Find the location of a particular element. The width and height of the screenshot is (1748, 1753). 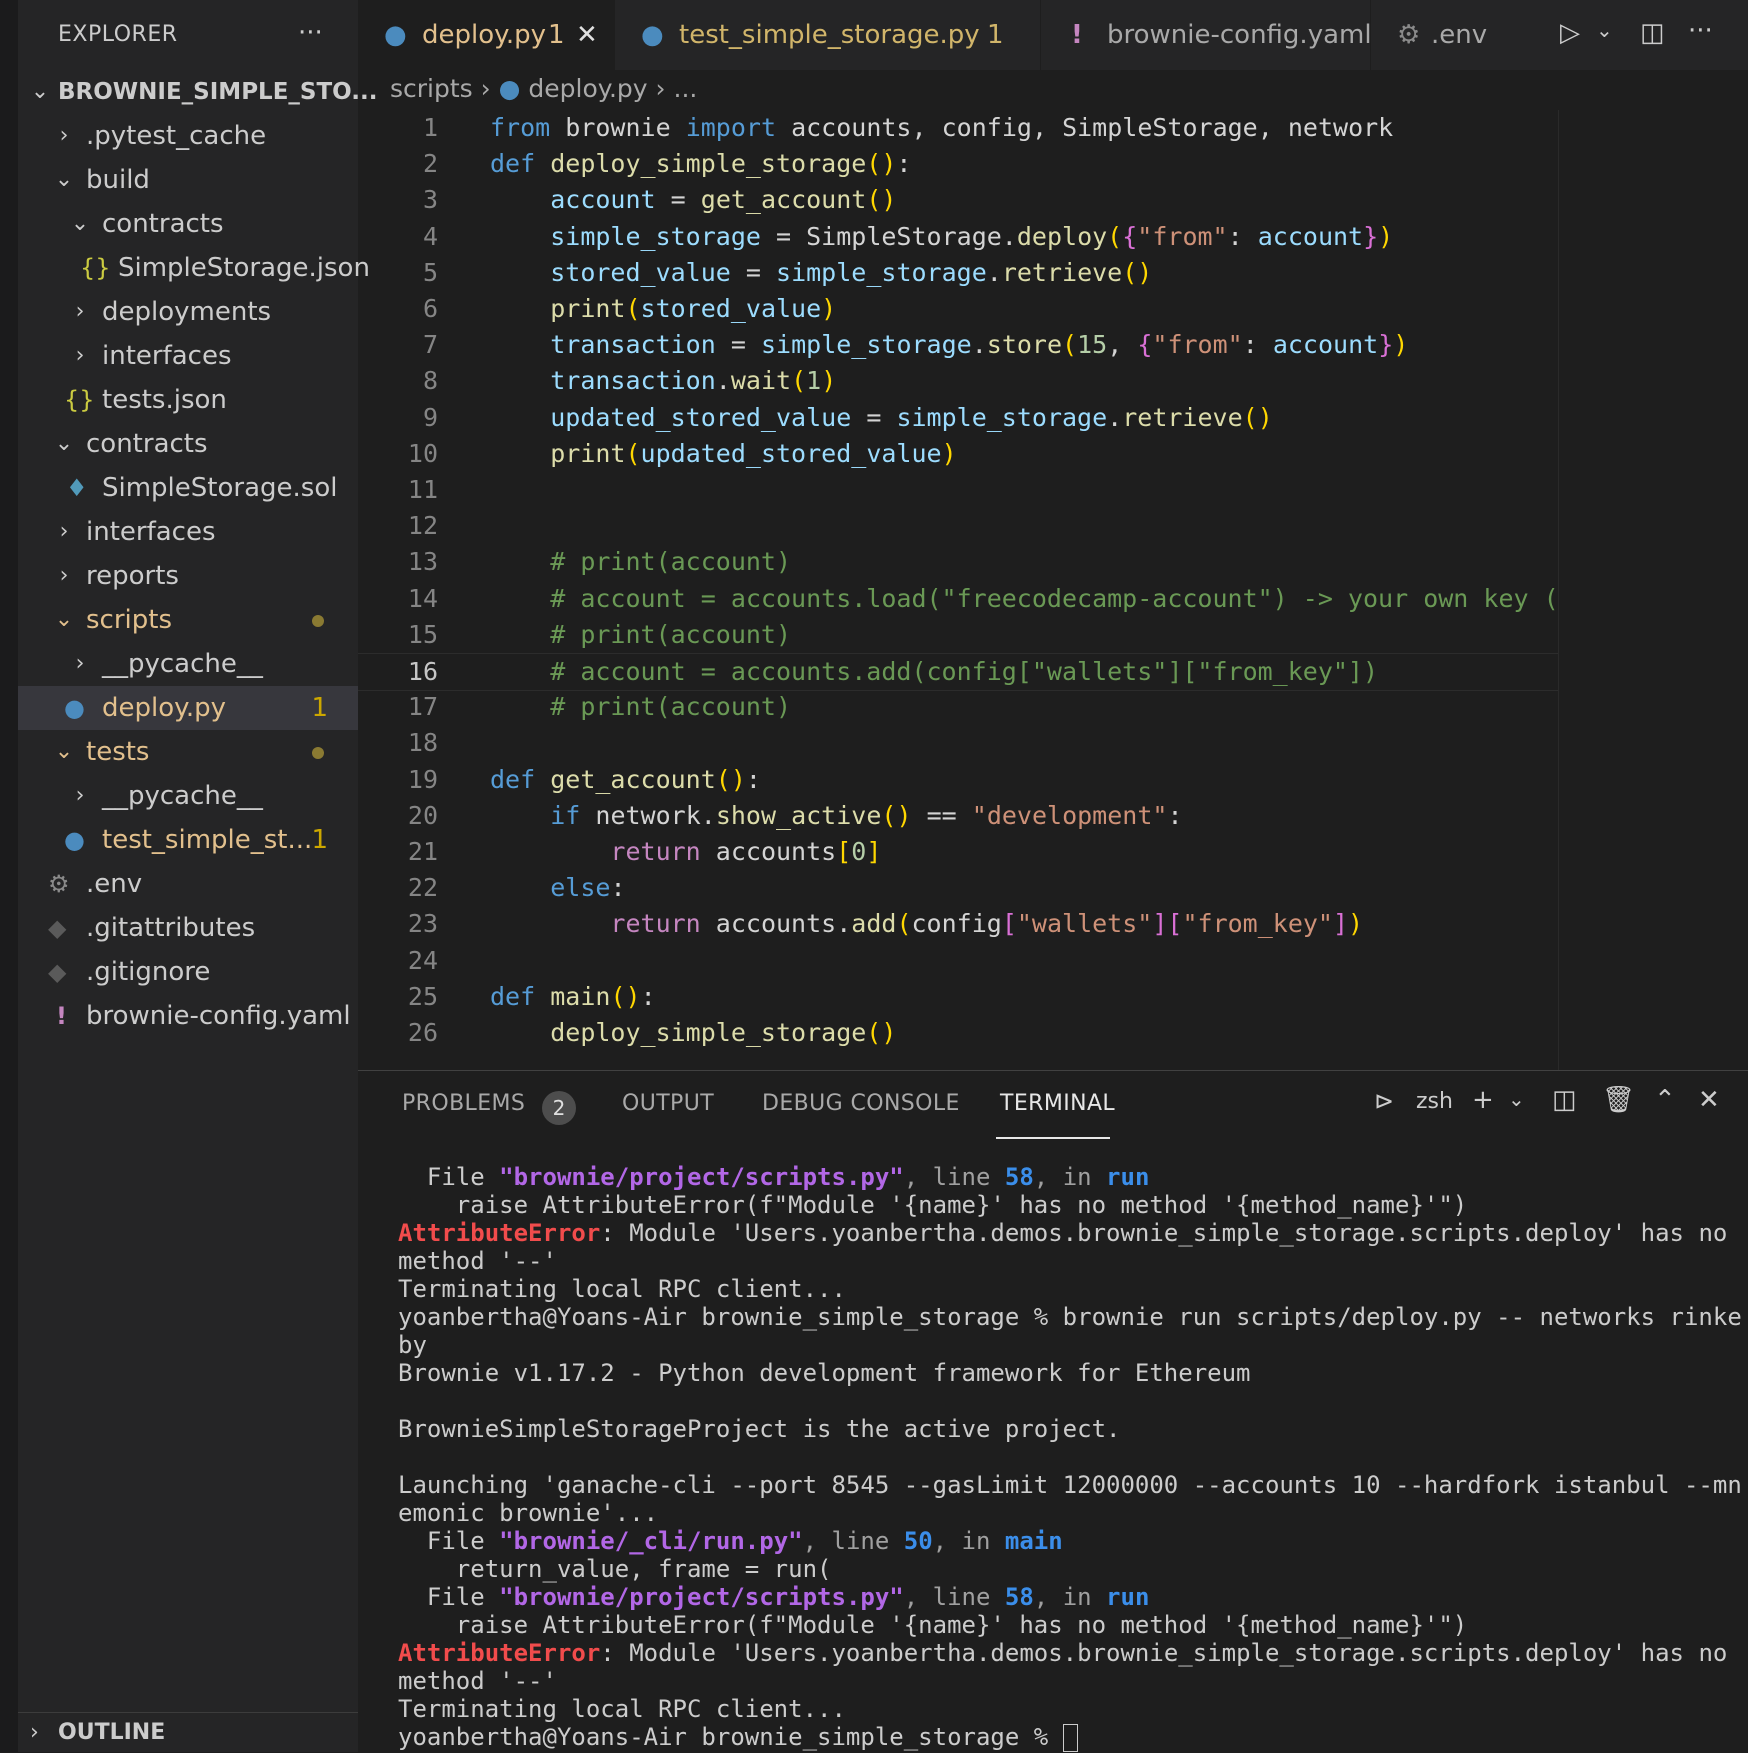

code-line: 13 # print(account) is located at coordinates (958, 562).